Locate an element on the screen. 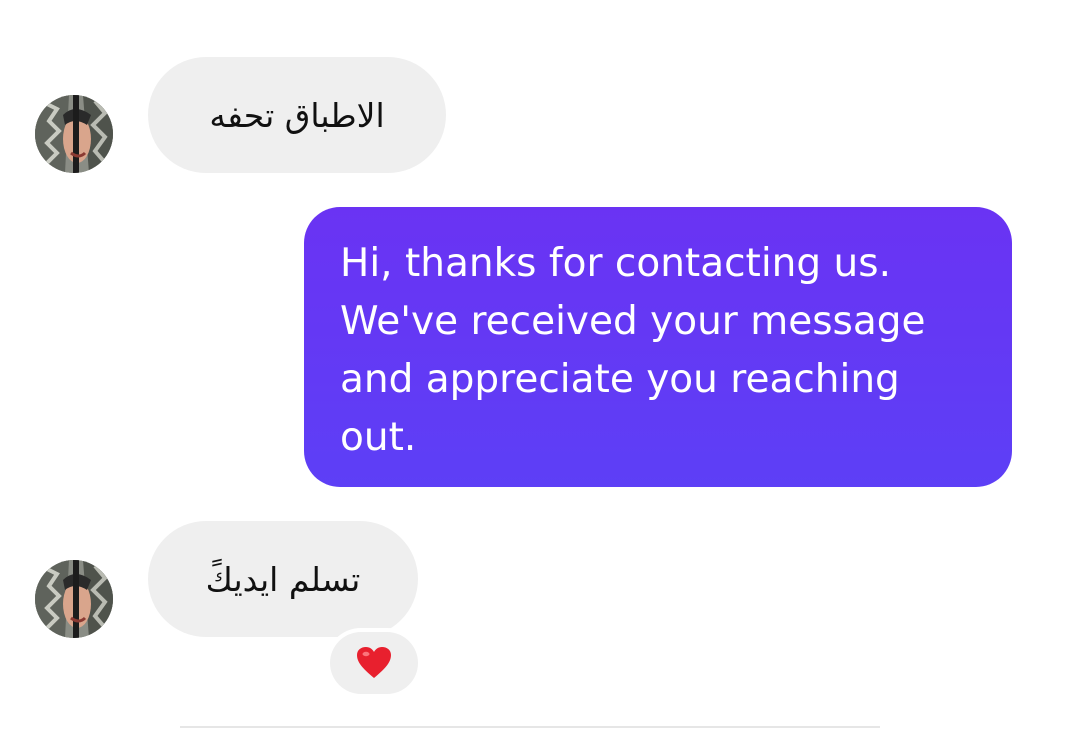 This screenshot has width=1080, height=730. message-text: الاطباق تحفه is located at coordinates (297, 115).